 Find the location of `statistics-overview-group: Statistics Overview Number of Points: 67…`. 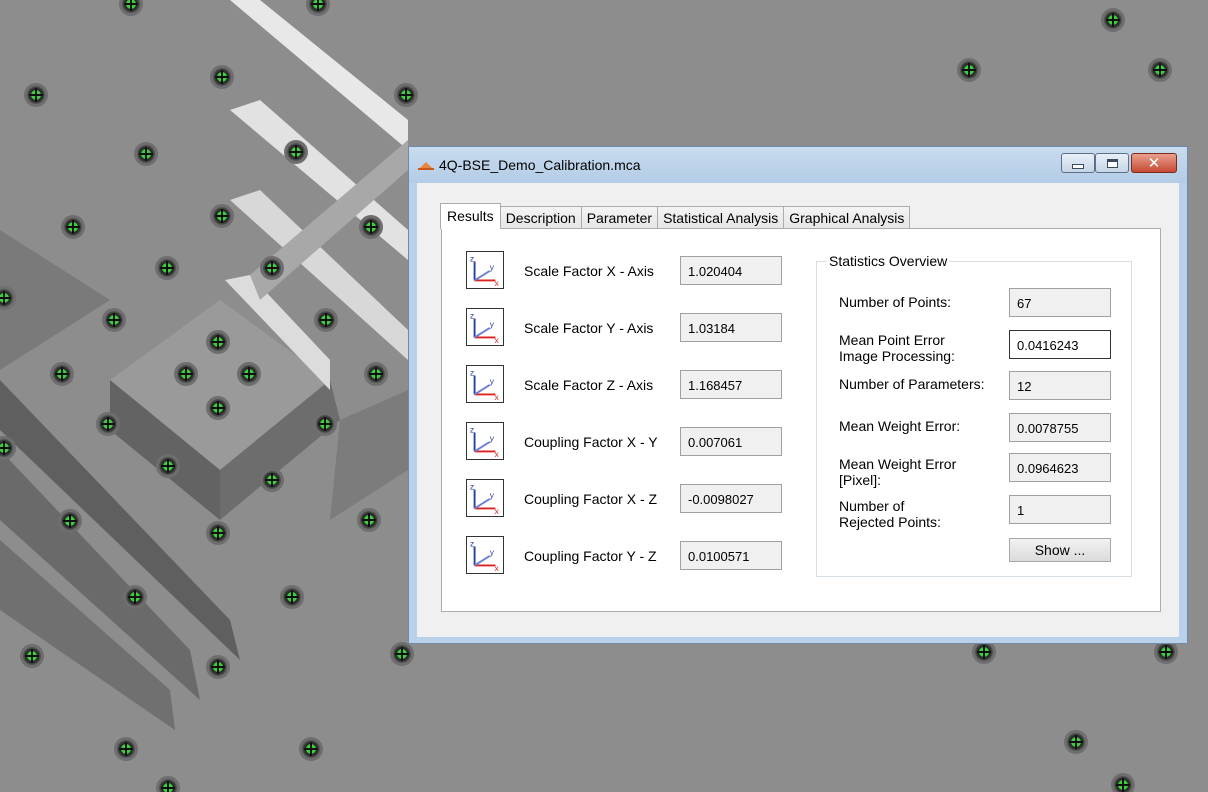

statistics-overview-group: Statistics Overview Number of Points: 67… is located at coordinates (974, 415).